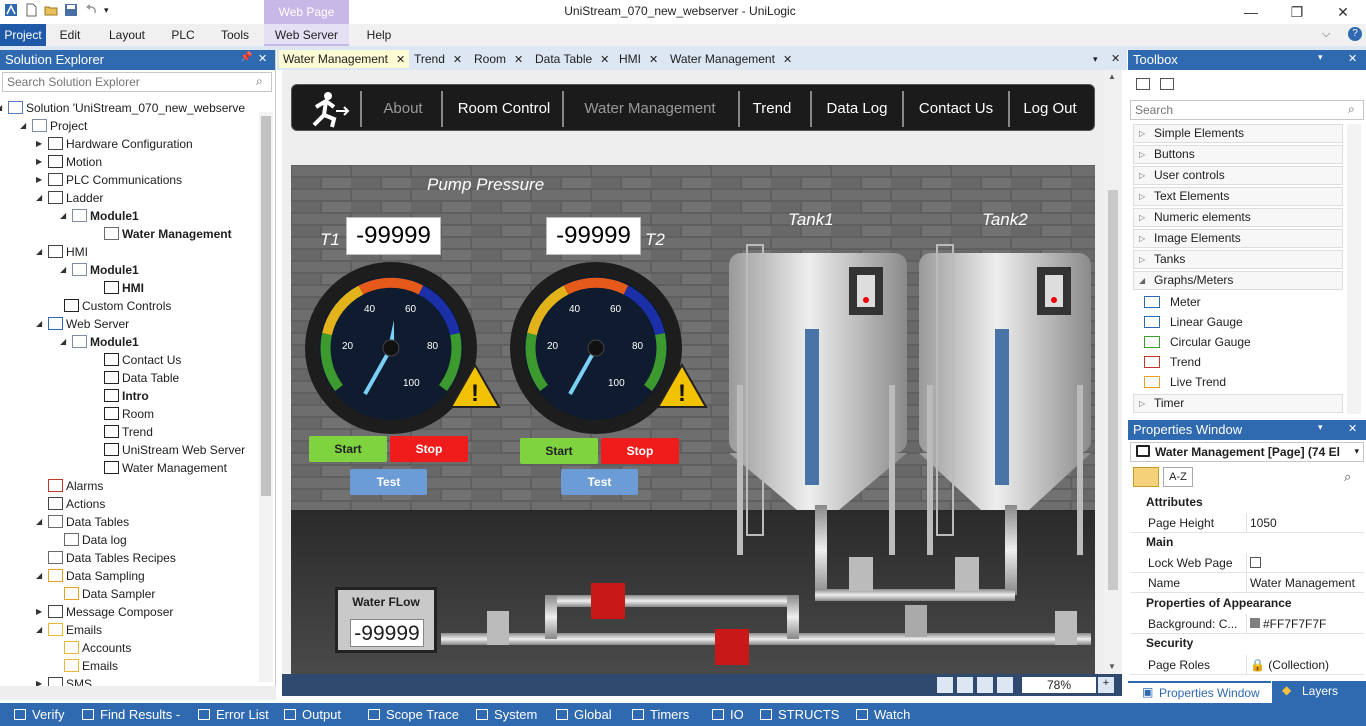 The height and width of the screenshot is (726, 1366). What do you see at coordinates (1238, 259) in the screenshot?
I see `toolbox-category: ▷ Tanks` at bounding box center [1238, 259].